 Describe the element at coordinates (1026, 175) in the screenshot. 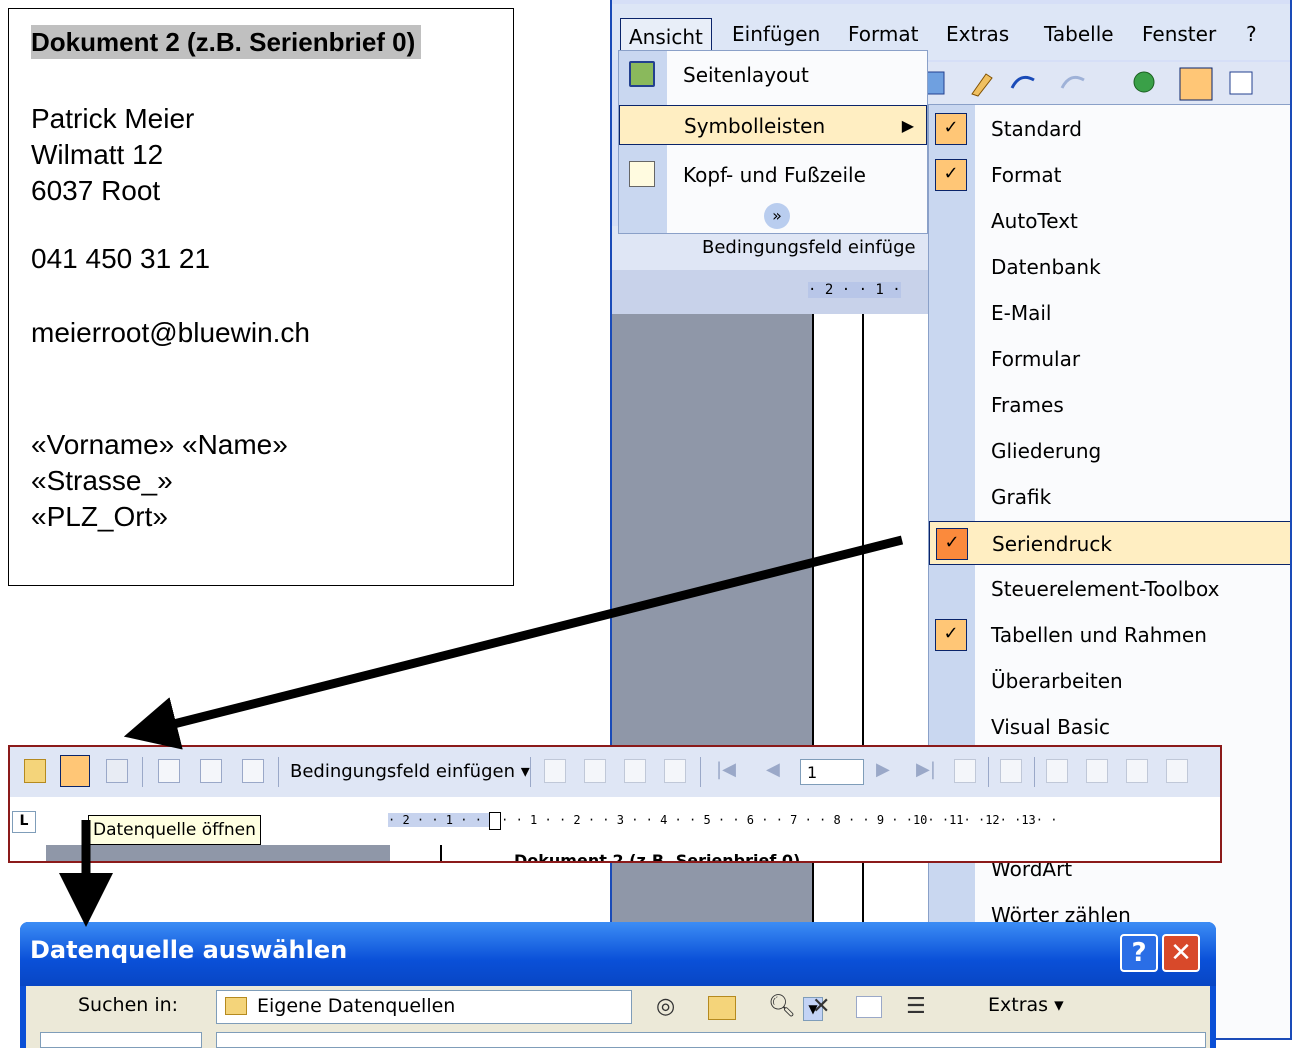

I see `submenu-item-label: Format` at that location.